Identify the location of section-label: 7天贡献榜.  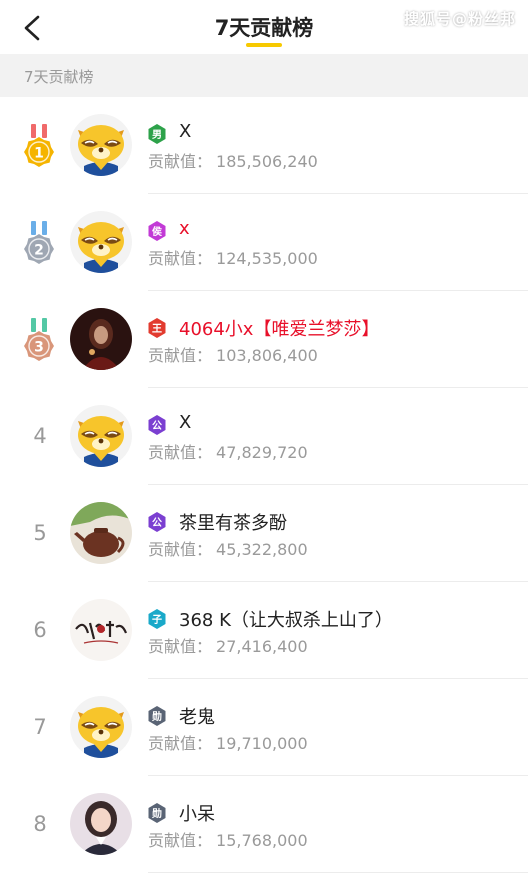
(59, 77).